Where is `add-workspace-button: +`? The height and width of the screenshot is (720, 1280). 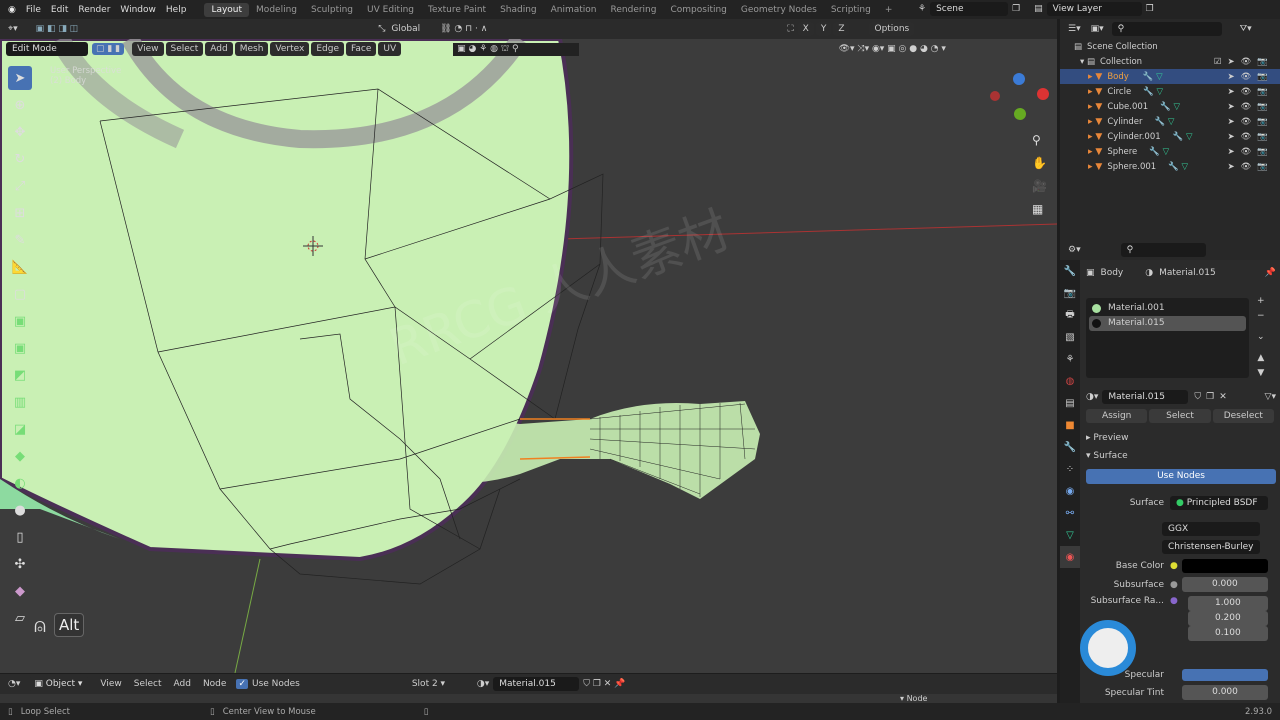 add-workspace-button: + is located at coordinates (889, 10).